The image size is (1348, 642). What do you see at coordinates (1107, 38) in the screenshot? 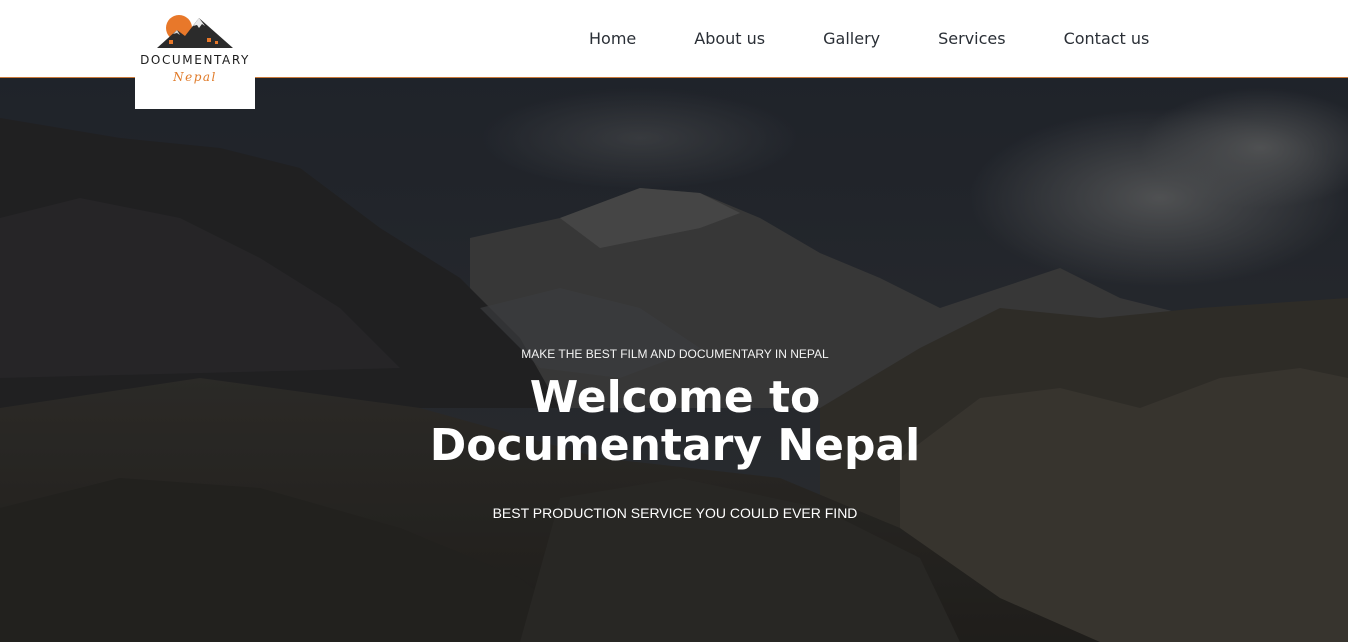
I see `nav-contact-link: Contact us` at bounding box center [1107, 38].